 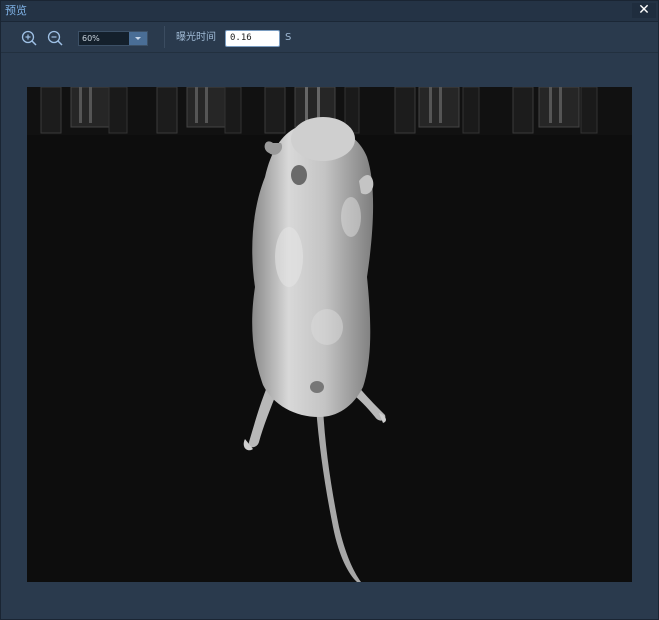 What do you see at coordinates (196, 37) in the screenshot?
I see `exposure-time-label: 曝光时间` at bounding box center [196, 37].